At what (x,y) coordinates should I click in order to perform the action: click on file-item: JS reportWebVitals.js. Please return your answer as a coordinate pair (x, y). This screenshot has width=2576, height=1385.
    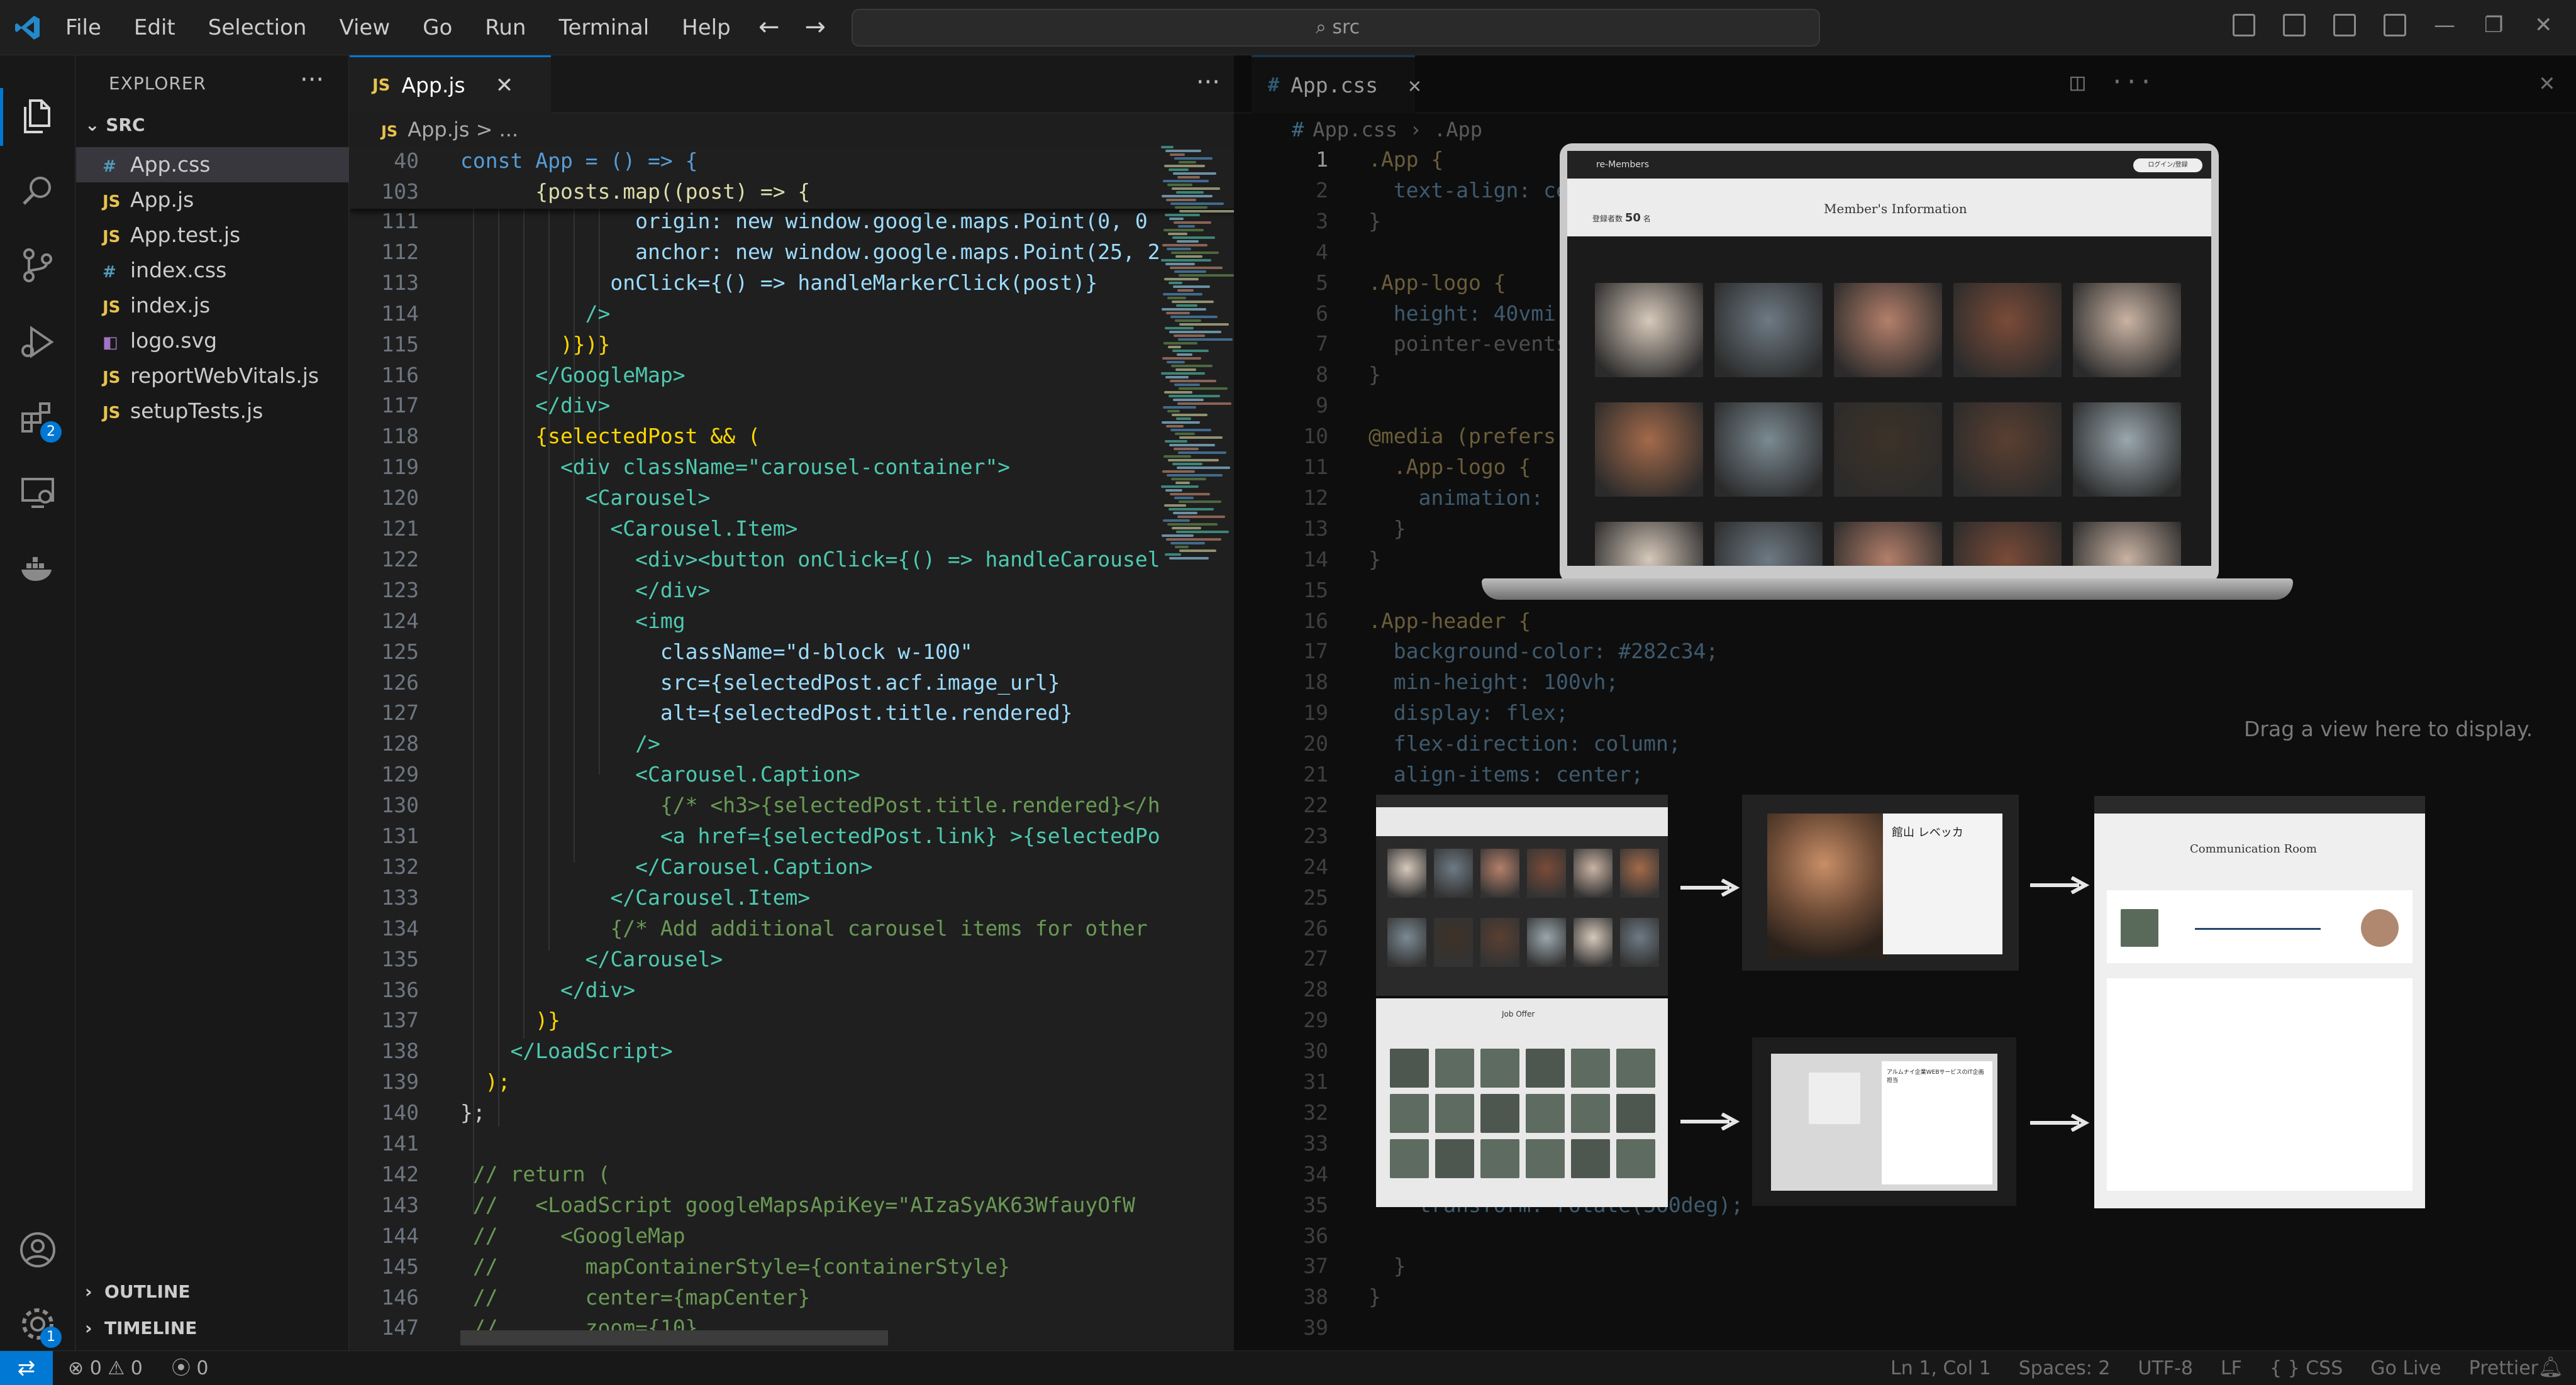
    Looking at the image, I should click on (212, 376).